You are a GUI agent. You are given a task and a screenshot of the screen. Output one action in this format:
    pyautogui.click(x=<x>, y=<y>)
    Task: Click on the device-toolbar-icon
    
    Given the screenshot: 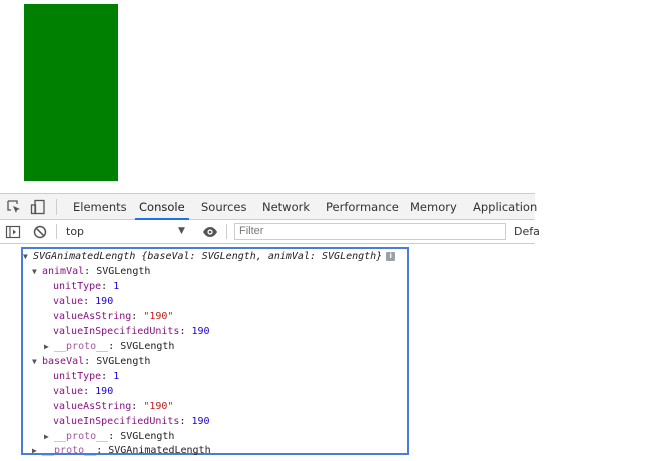 What is the action you would take?
    pyautogui.click(x=38, y=207)
    